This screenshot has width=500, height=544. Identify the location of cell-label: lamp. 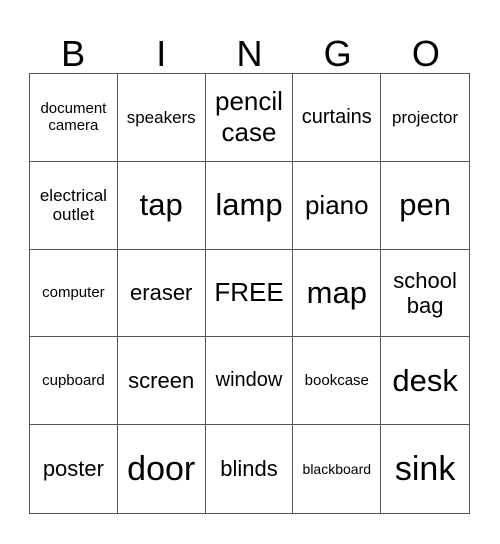
(249, 205).